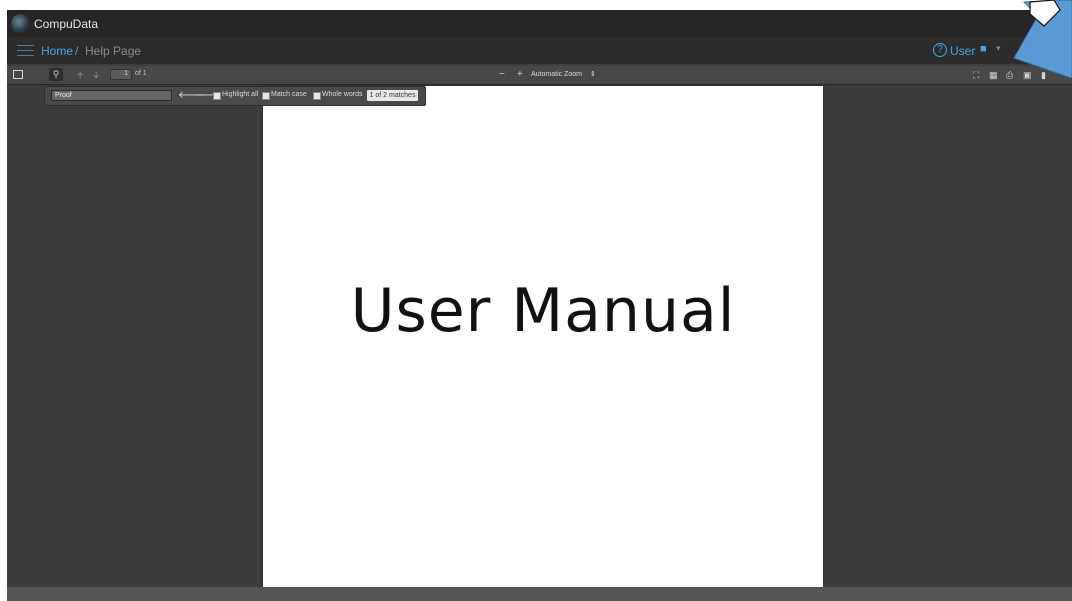  I want to click on match-count-badge: 1 of 2 matches, so click(392, 95).